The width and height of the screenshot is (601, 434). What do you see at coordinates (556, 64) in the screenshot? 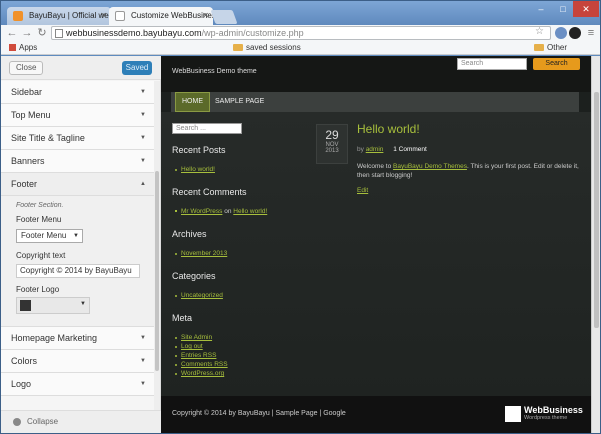
I see `header-search-button: Search` at bounding box center [556, 64].